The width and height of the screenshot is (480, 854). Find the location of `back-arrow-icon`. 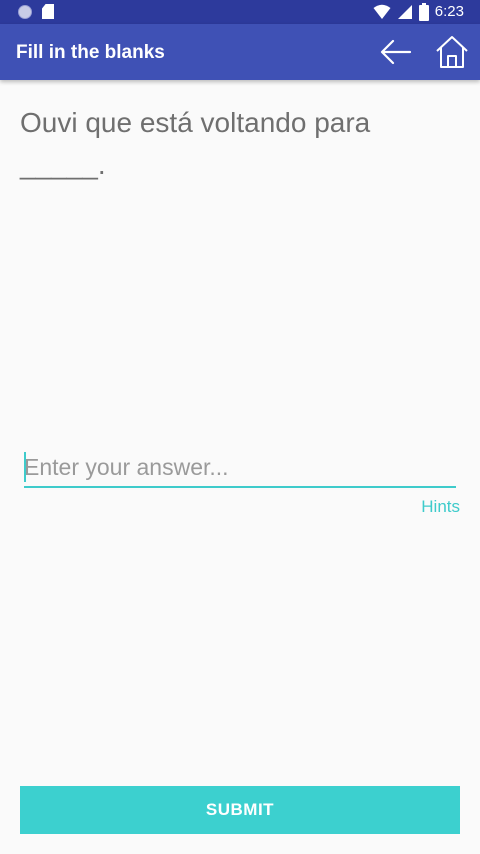

back-arrow-icon is located at coordinates (396, 52).